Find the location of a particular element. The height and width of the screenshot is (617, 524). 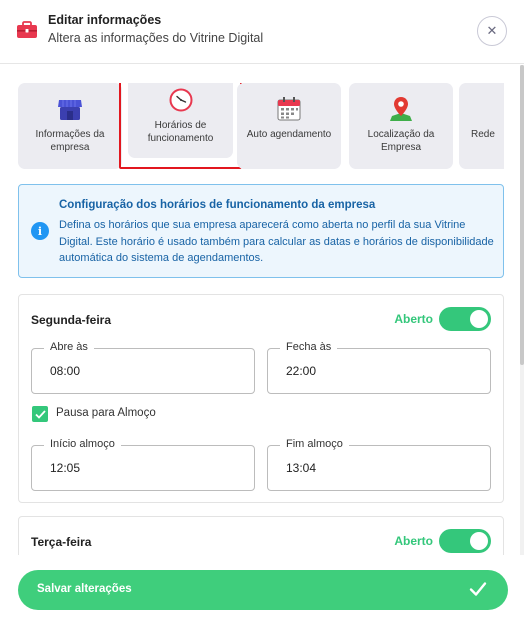

lunch-break-label: Pausa para Almoço is located at coordinates (106, 413).